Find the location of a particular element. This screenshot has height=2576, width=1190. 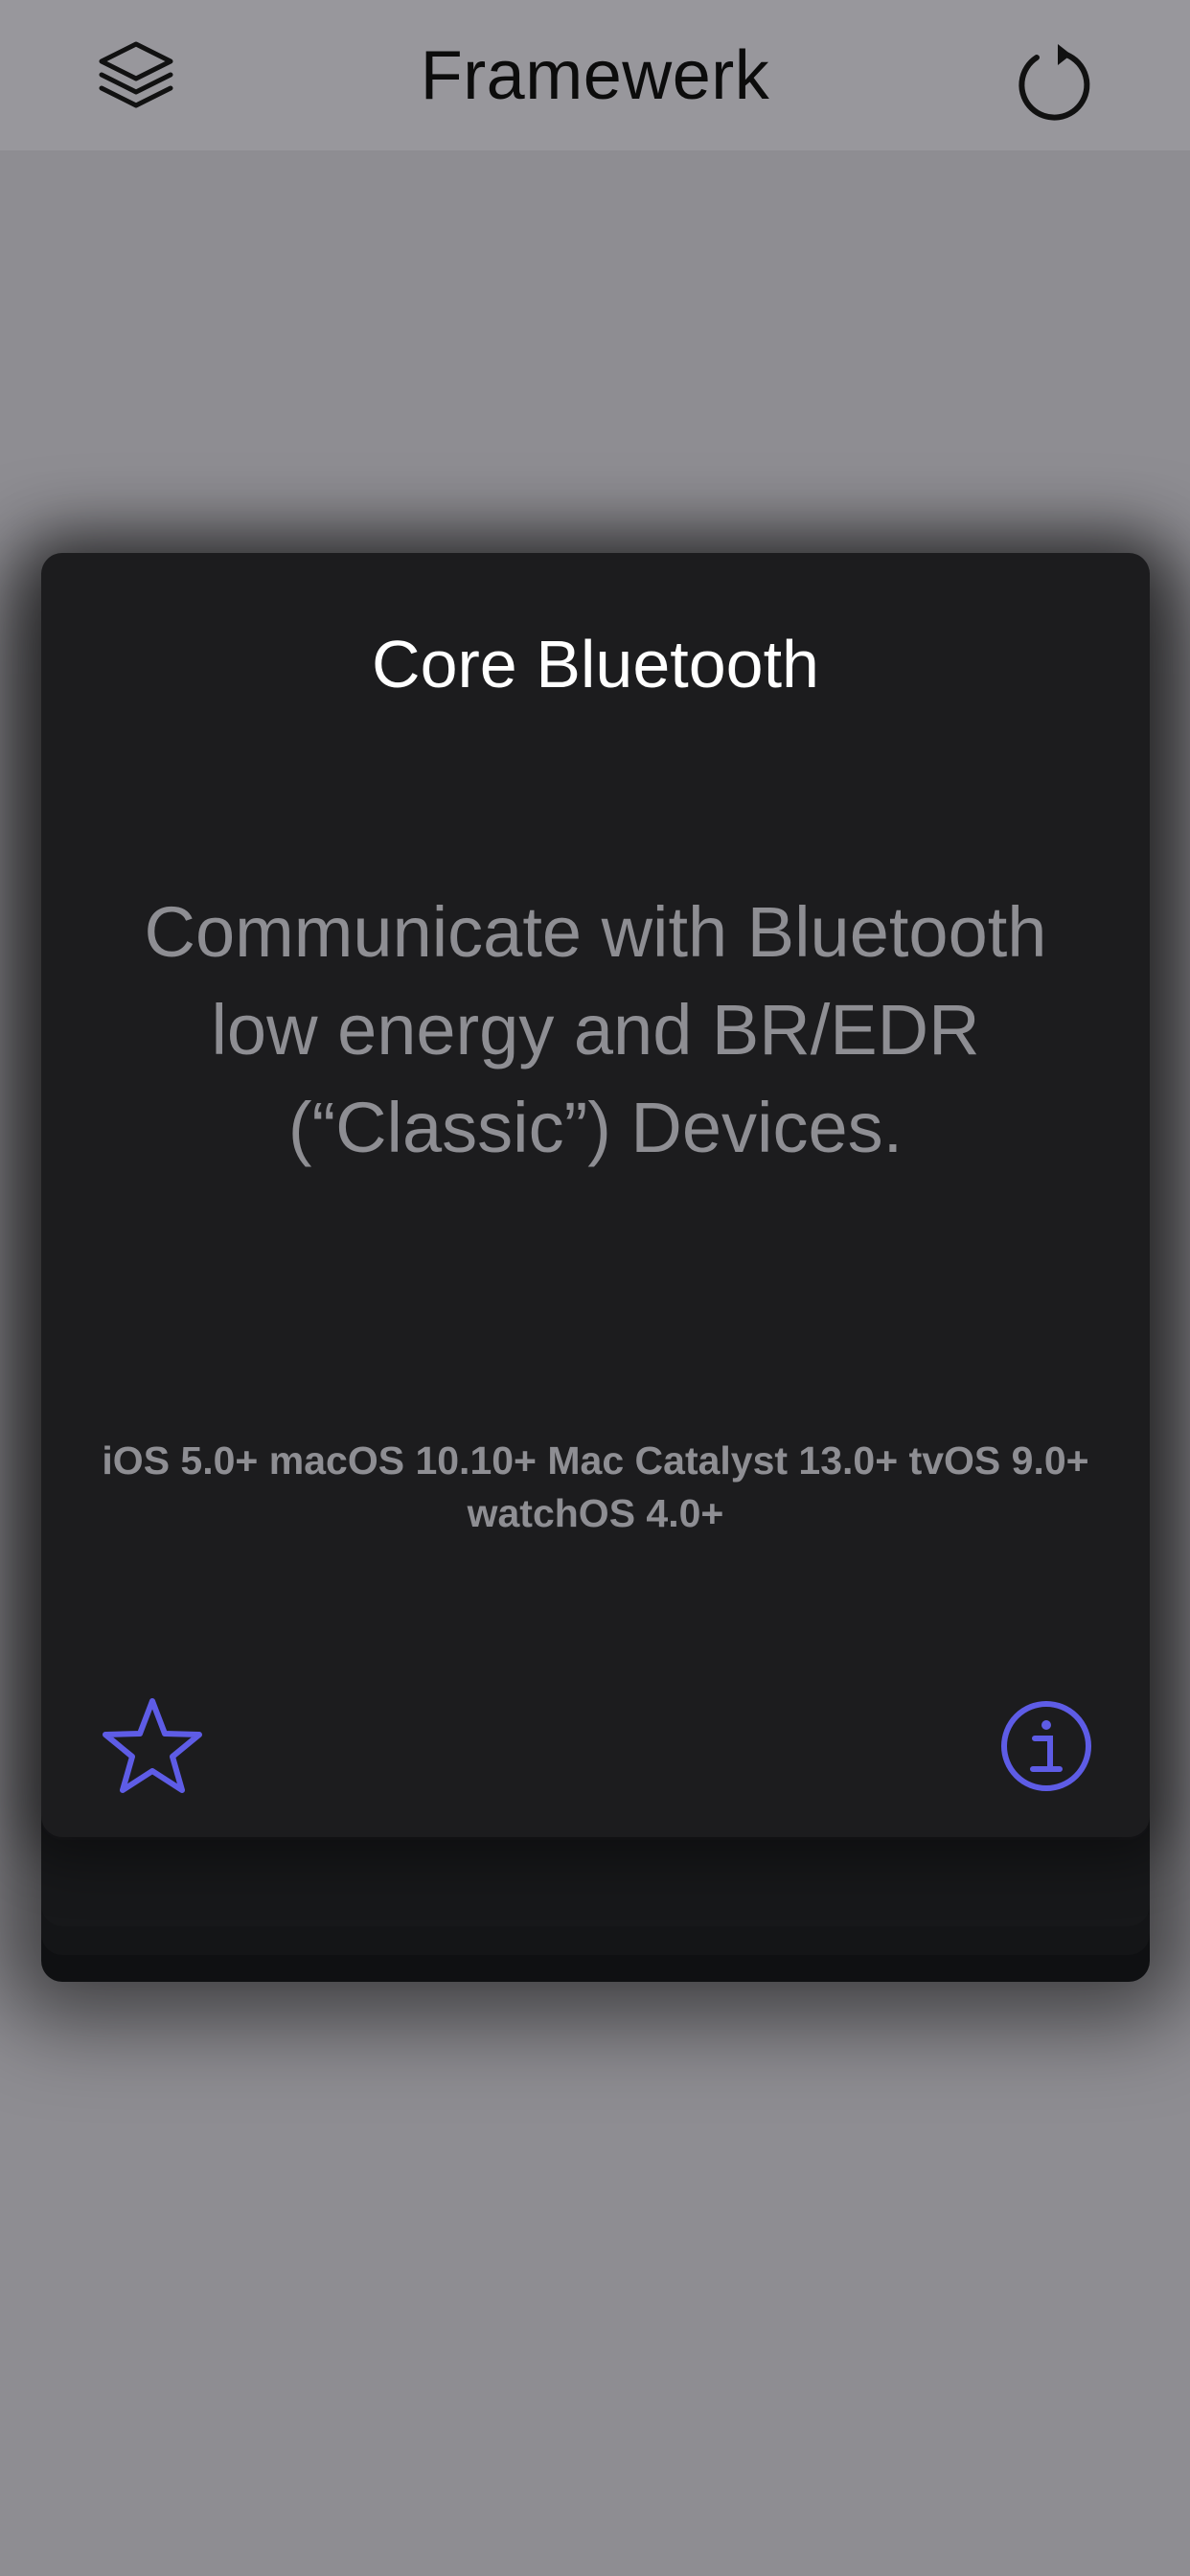

refresh-button is located at coordinates (1054, 82).